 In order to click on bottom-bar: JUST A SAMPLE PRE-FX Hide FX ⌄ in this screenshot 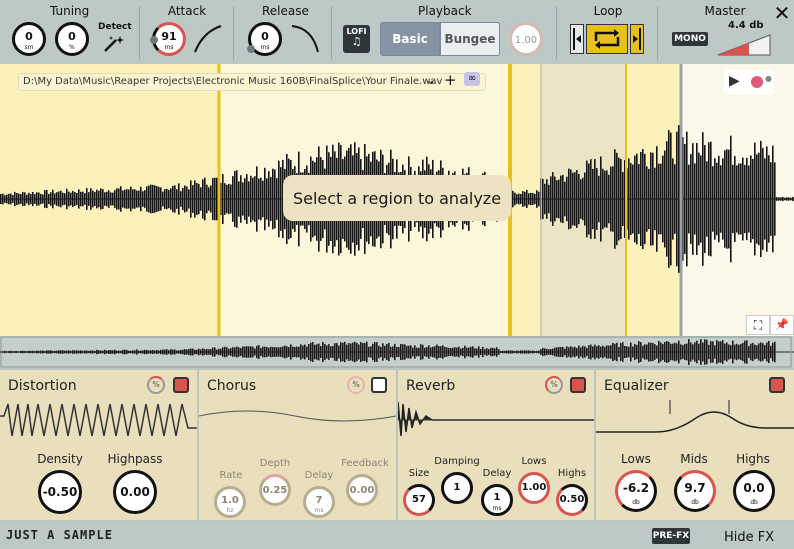, I will do `click(397, 535)`.